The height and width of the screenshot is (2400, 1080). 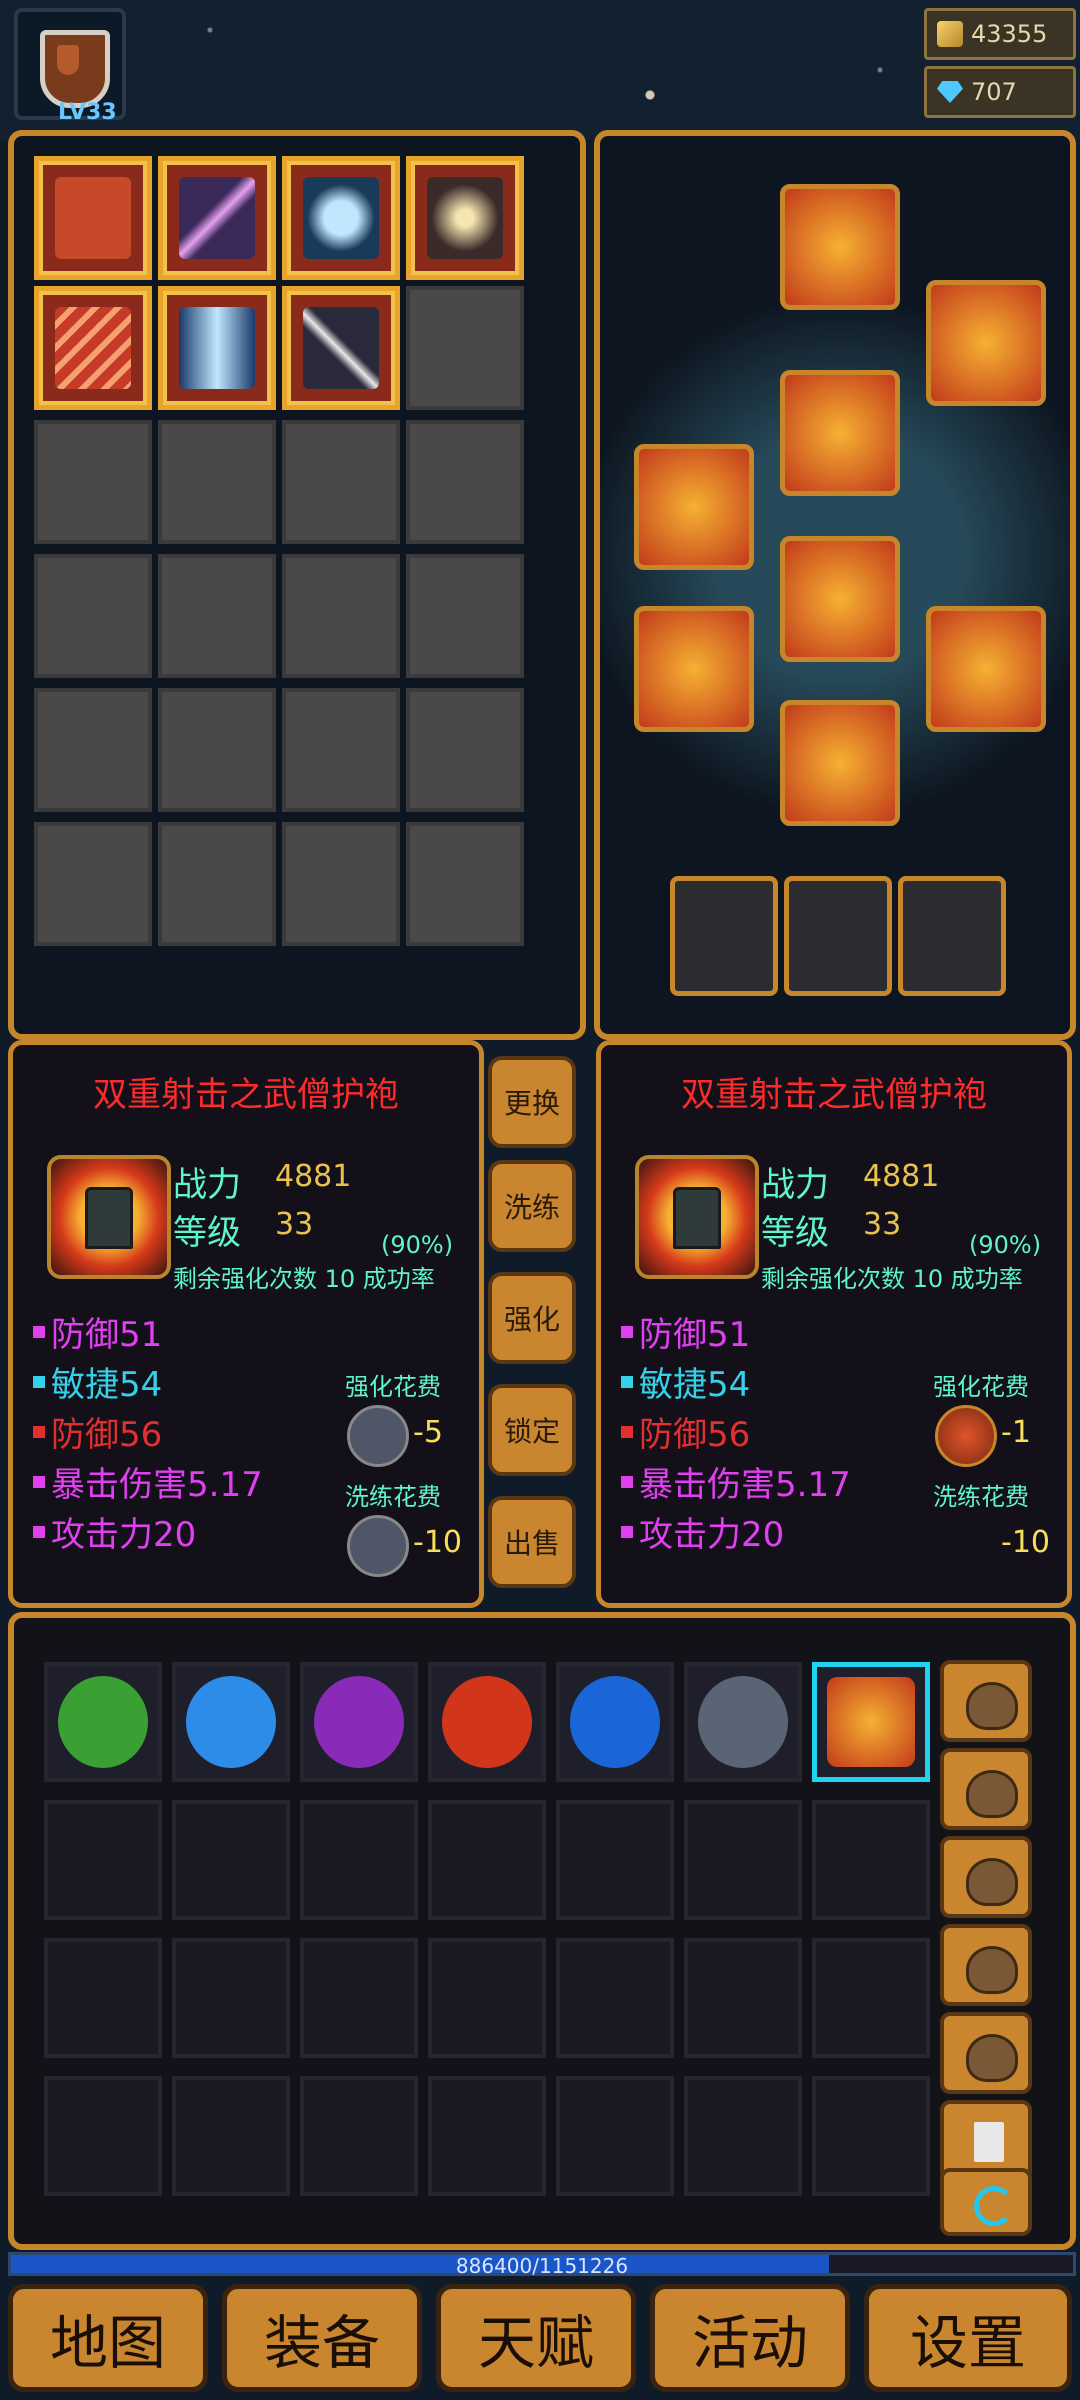 I want to click on burst-icon, so click(x=465, y=218).